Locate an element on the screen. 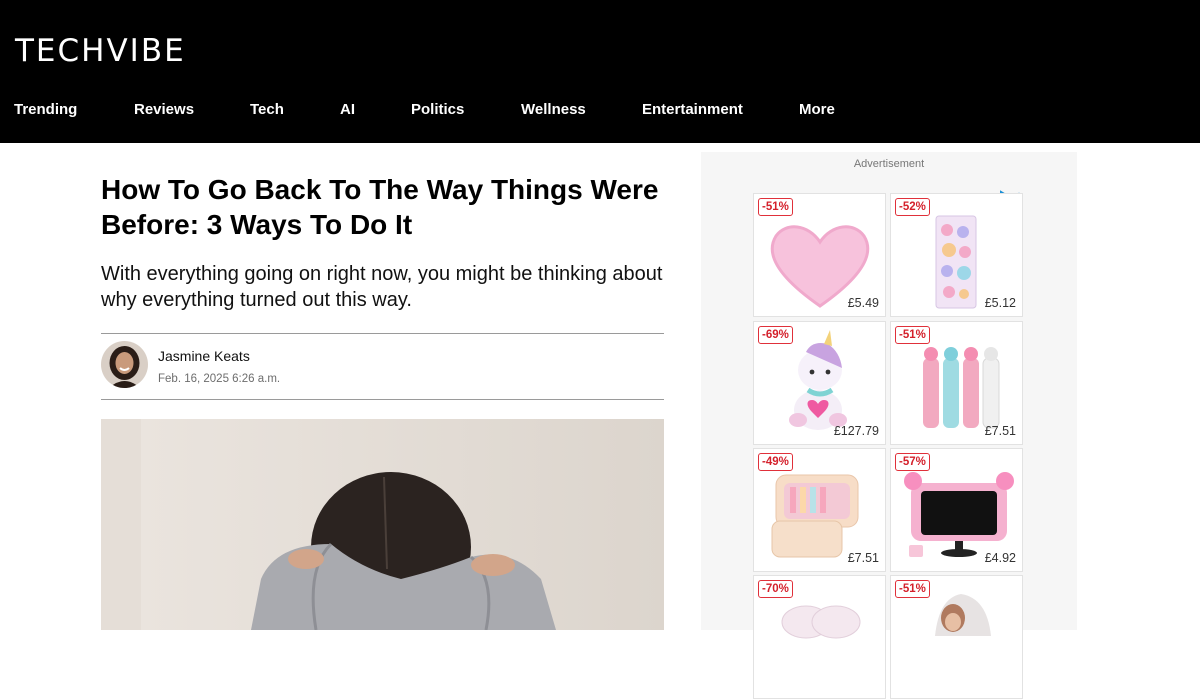 The width and height of the screenshot is (1200, 699). discount-badge: -69% is located at coordinates (775, 335).